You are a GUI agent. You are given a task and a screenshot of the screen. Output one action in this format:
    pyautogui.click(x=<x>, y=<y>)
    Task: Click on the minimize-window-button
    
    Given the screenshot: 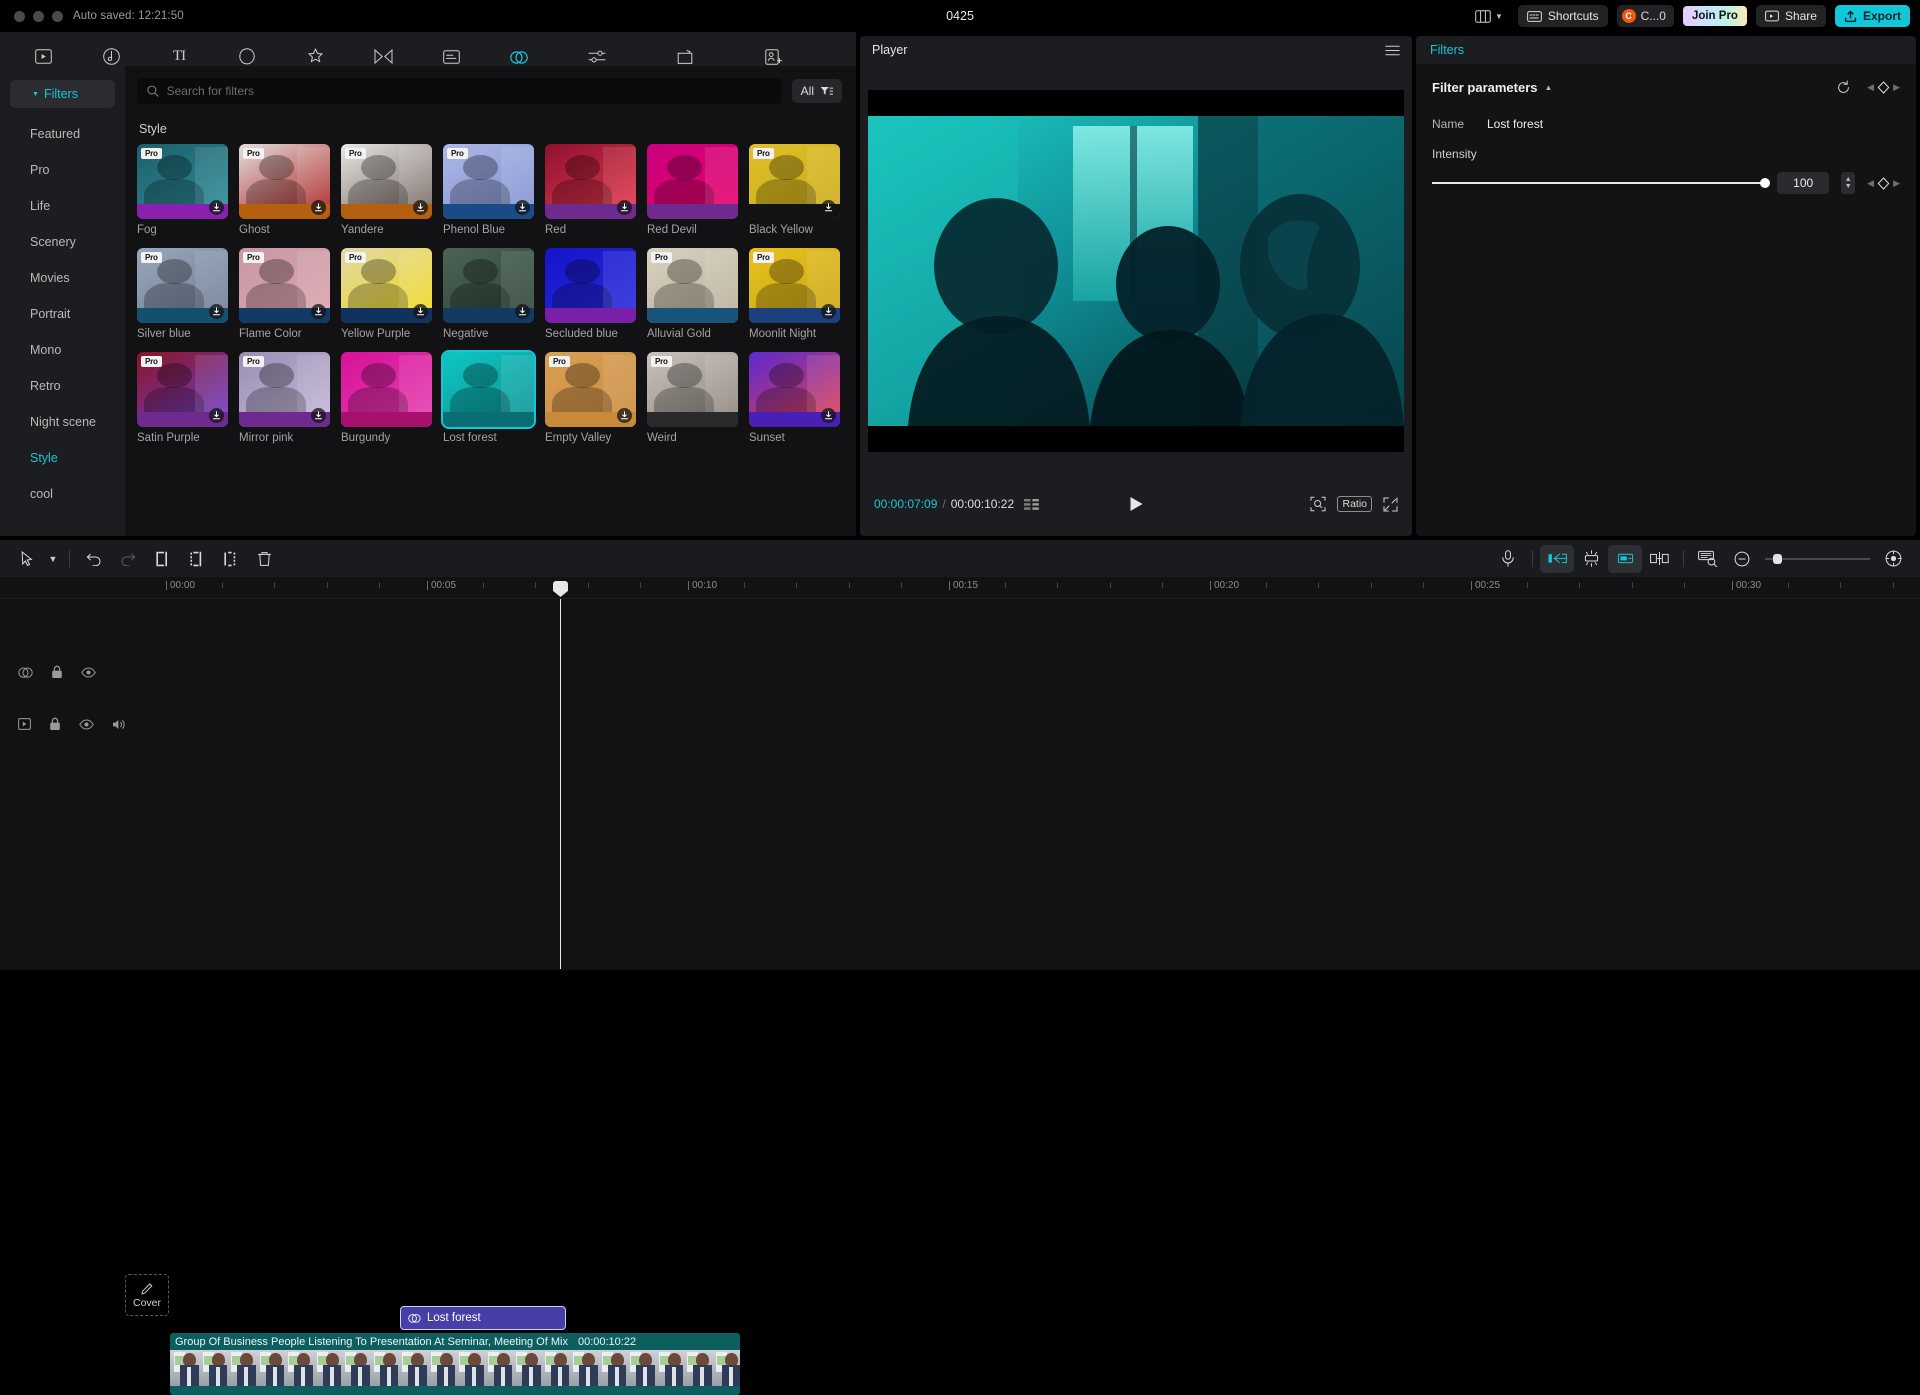 What is the action you would take?
    pyautogui.click(x=38, y=16)
    